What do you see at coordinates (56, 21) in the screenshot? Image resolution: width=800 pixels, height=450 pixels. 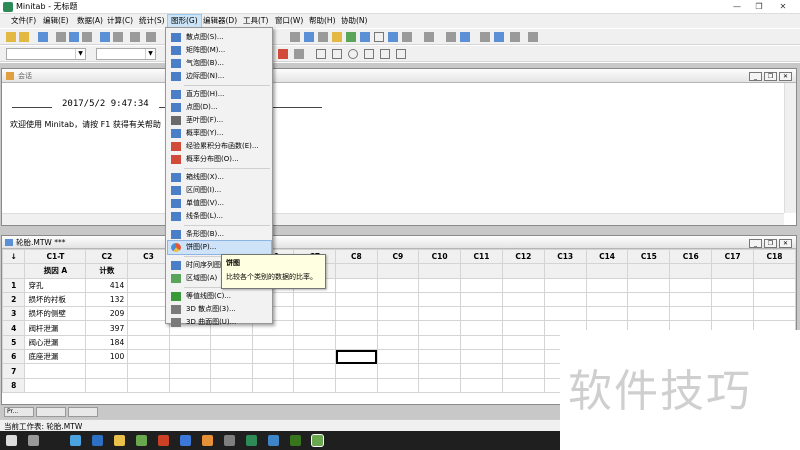 I see `menu-edit: 编辑(E)` at bounding box center [56, 21].